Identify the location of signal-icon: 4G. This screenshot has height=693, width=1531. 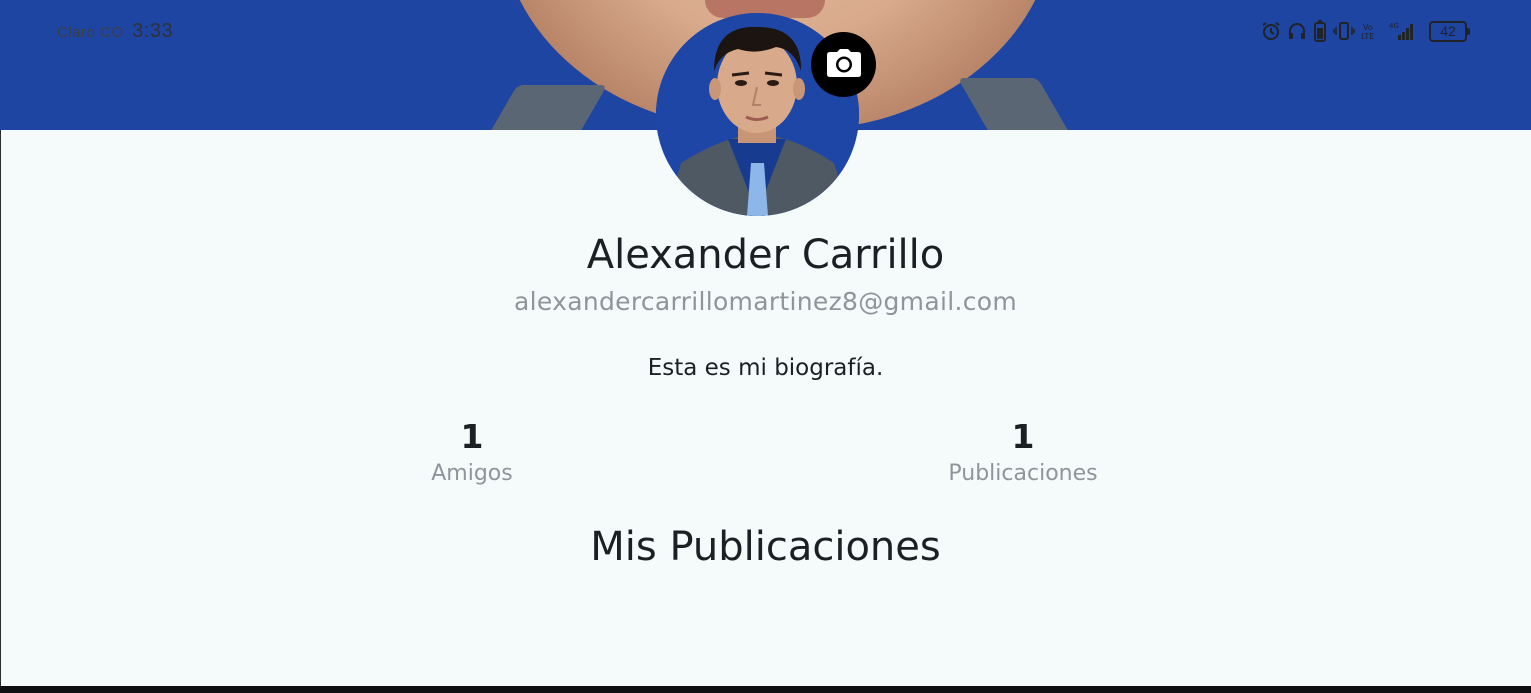
(1403, 31).